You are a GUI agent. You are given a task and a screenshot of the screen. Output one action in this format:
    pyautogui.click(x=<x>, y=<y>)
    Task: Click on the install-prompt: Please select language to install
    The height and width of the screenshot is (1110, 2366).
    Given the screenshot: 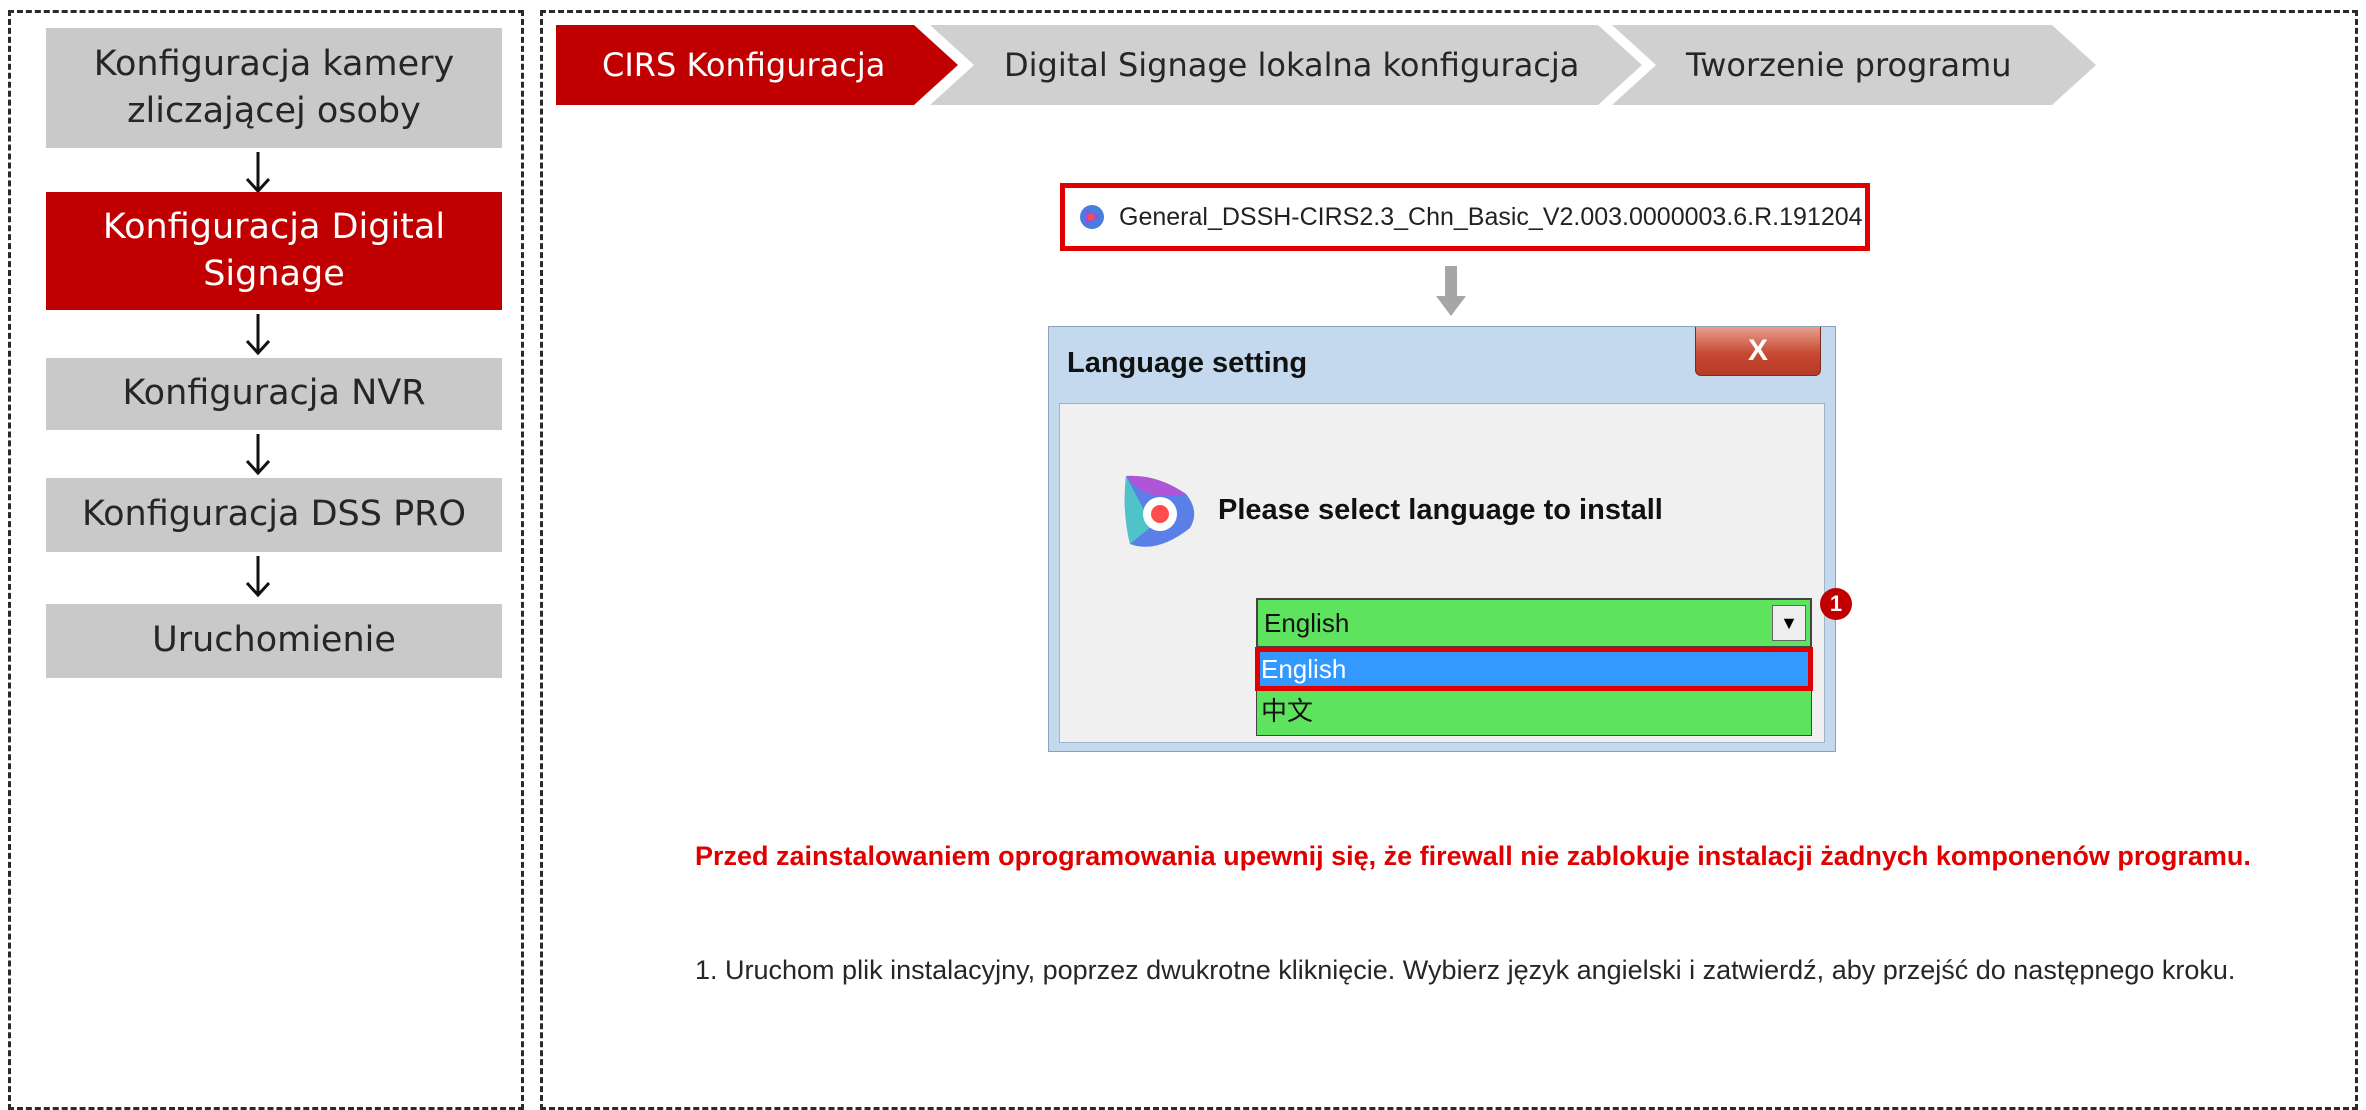 What is the action you would take?
    pyautogui.click(x=1440, y=510)
    